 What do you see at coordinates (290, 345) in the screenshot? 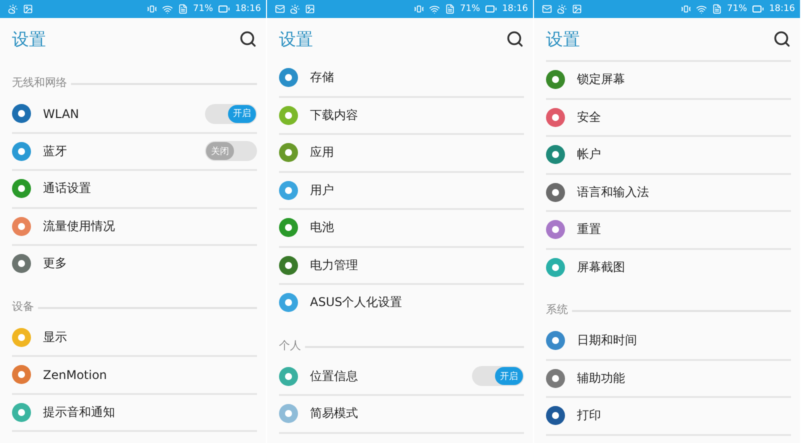
I see `section-header: 个人` at bounding box center [290, 345].